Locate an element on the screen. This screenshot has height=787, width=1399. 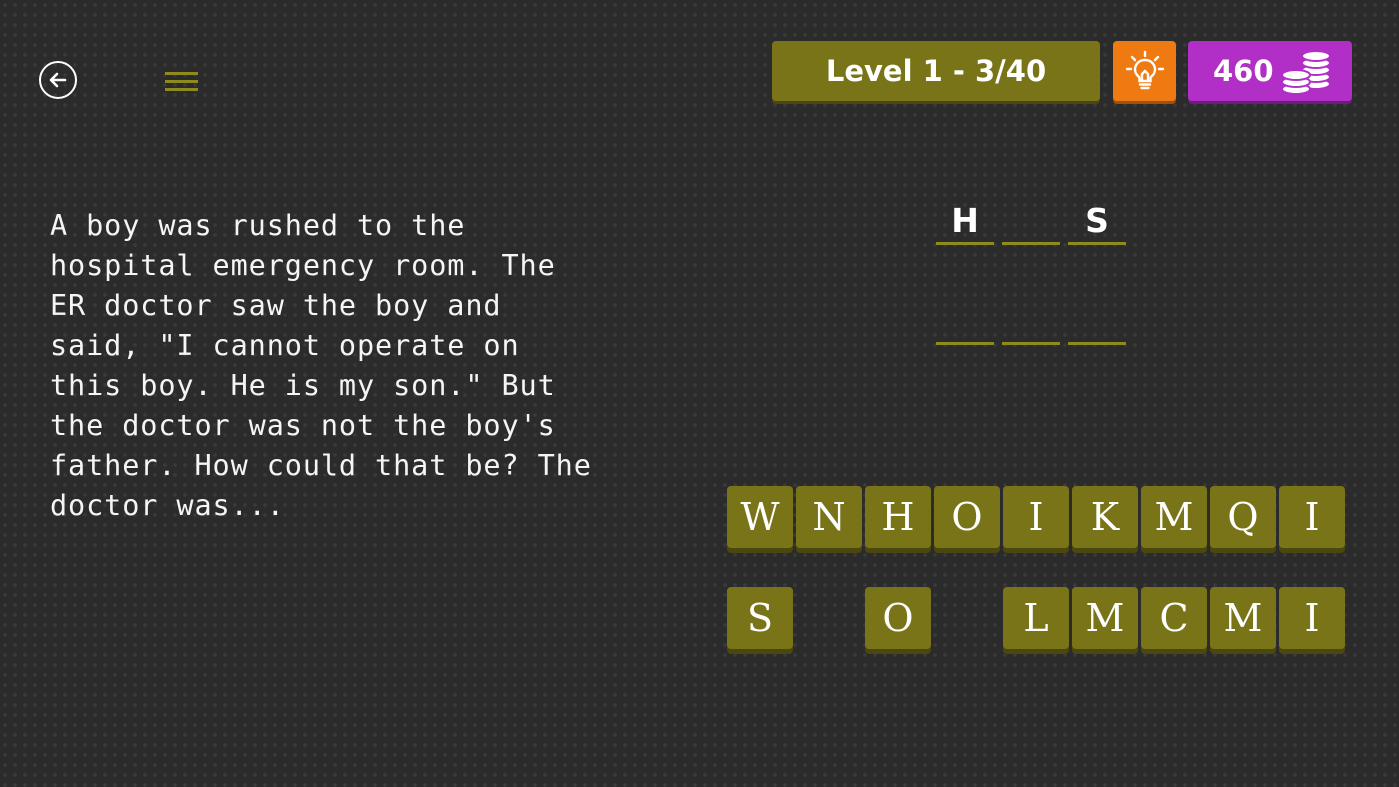
level-label: Level 1 - 3/40 is located at coordinates (936, 71).